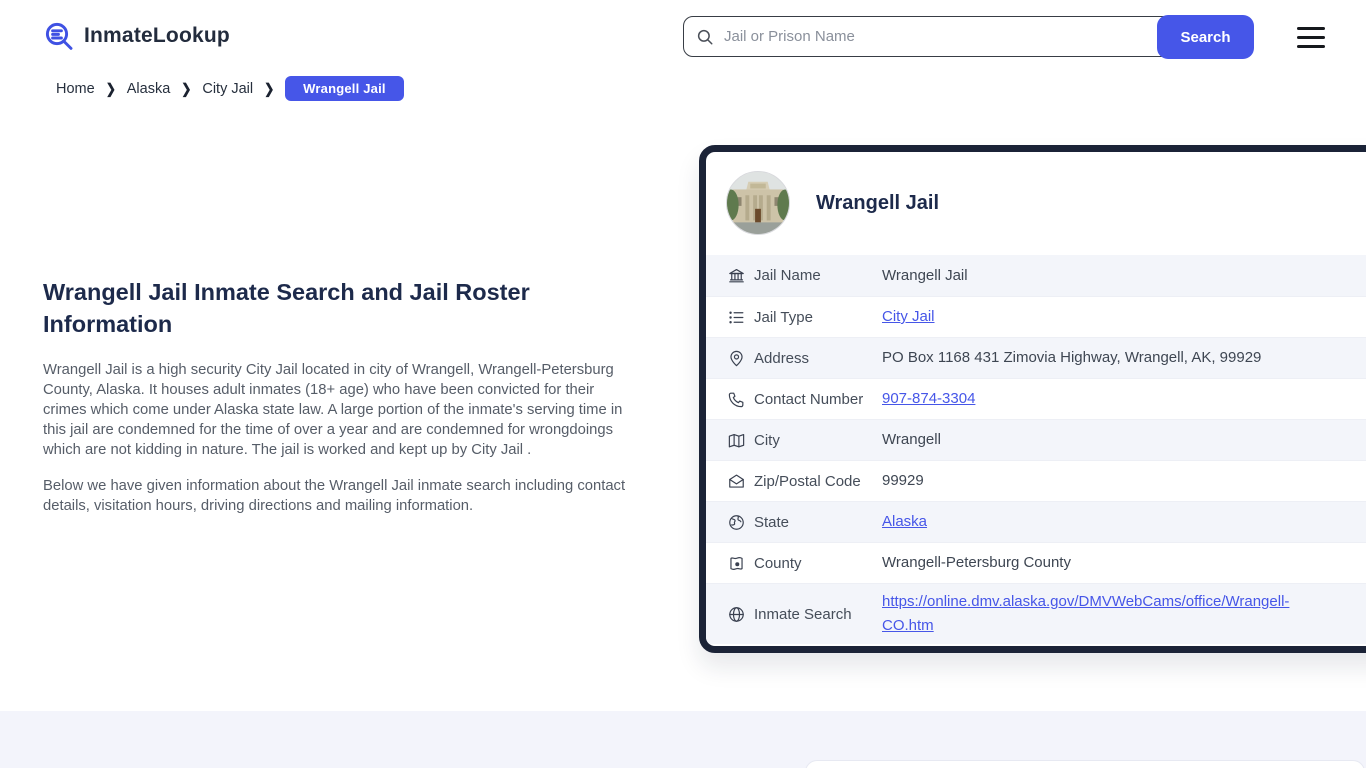 The image size is (1366, 768). I want to click on card-header: Wrangell Jail, so click(1036, 203).